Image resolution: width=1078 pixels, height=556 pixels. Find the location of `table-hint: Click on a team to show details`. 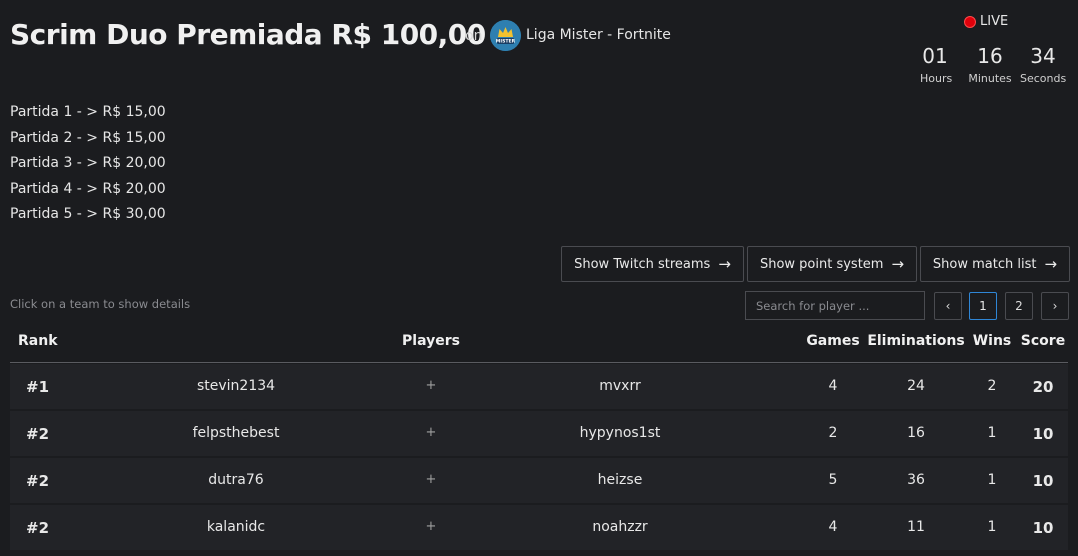

table-hint: Click on a team to show details is located at coordinates (100, 304).